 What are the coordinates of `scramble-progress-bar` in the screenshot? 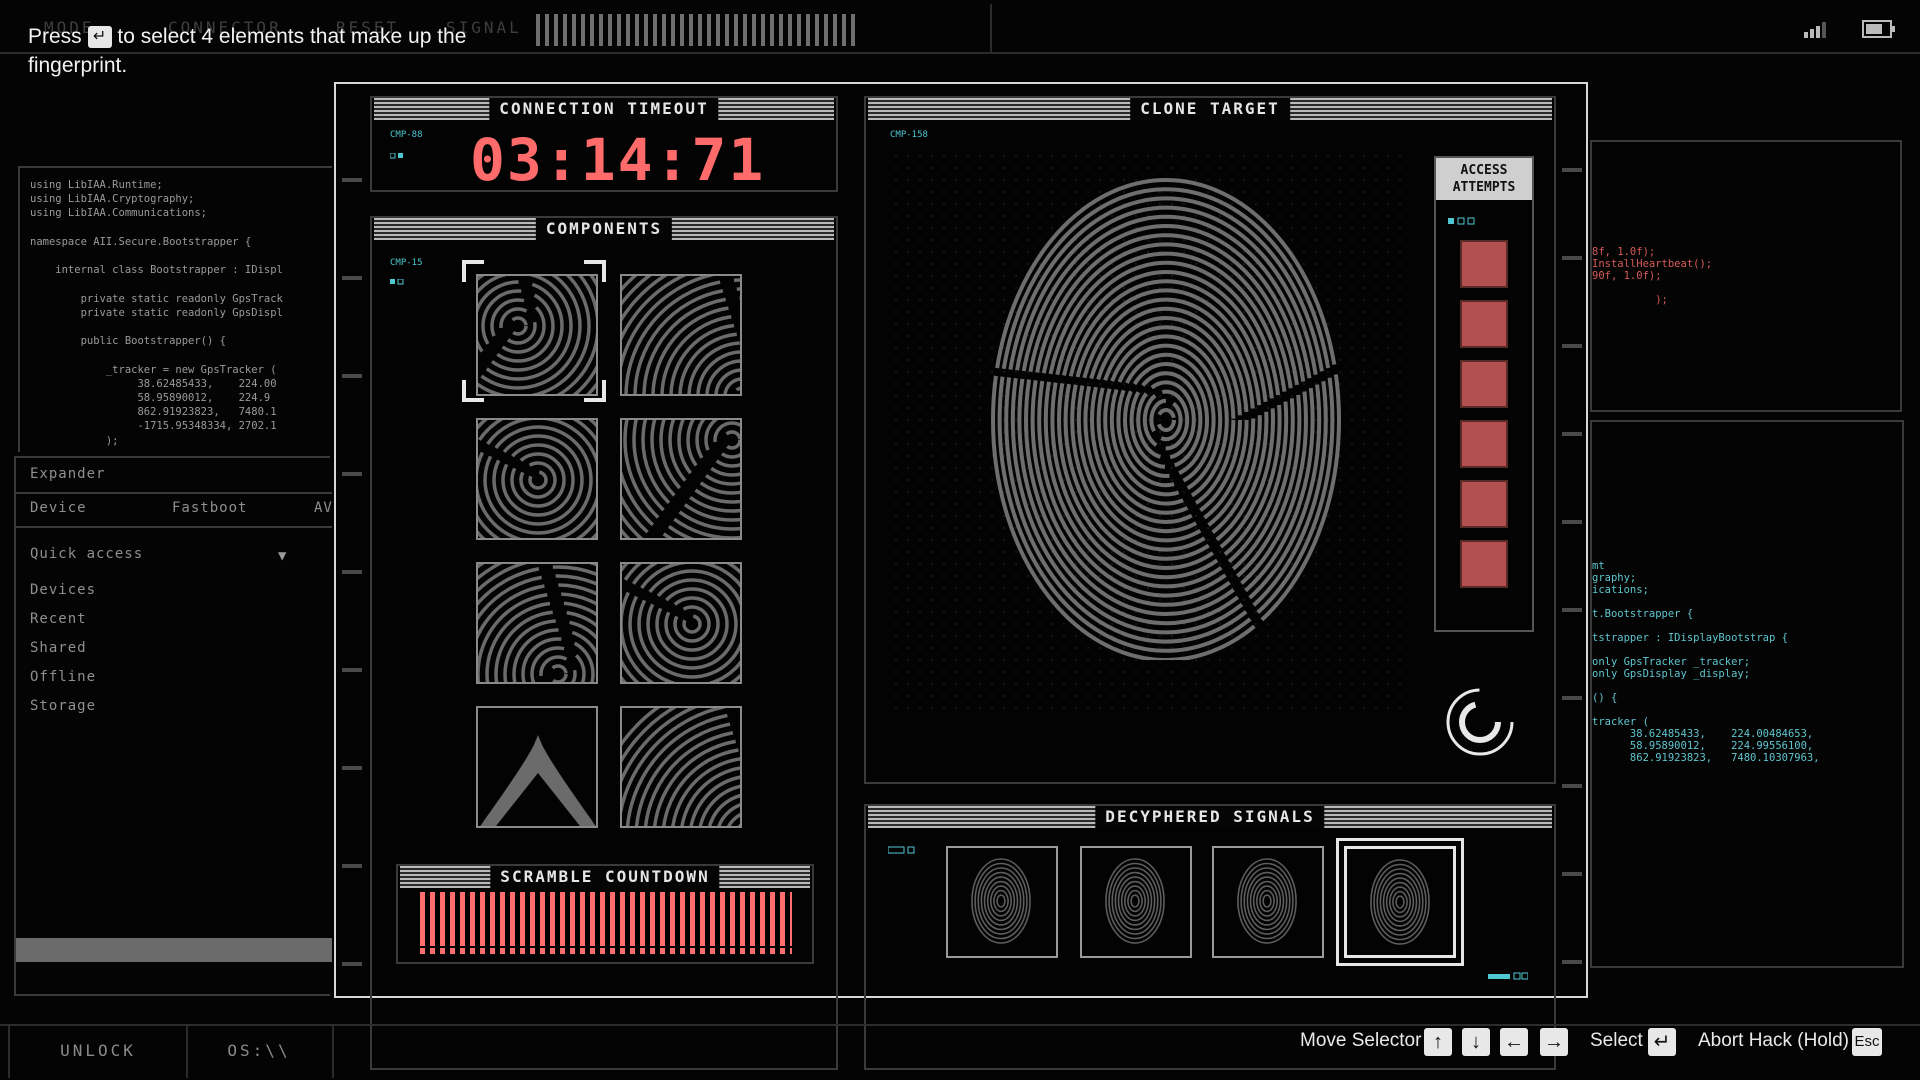 It's located at (606, 919).